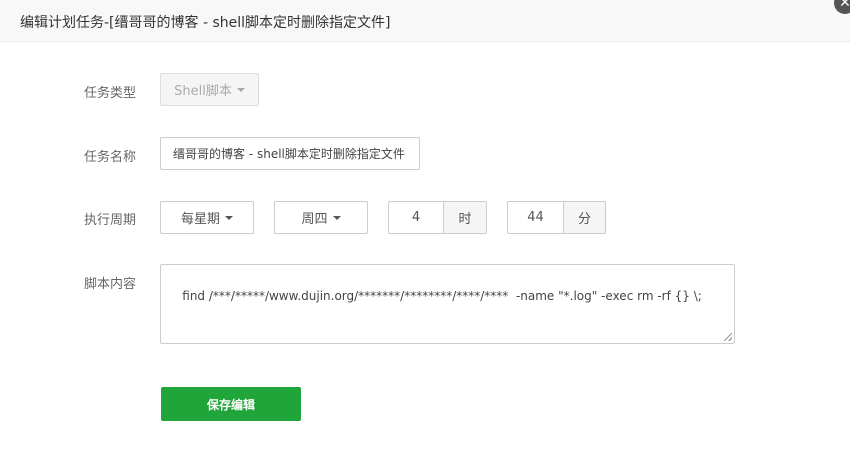 This screenshot has height=450, width=850. Describe the element at coordinates (203, 91) in the screenshot. I see `task-type-value: Shell脚本` at that location.